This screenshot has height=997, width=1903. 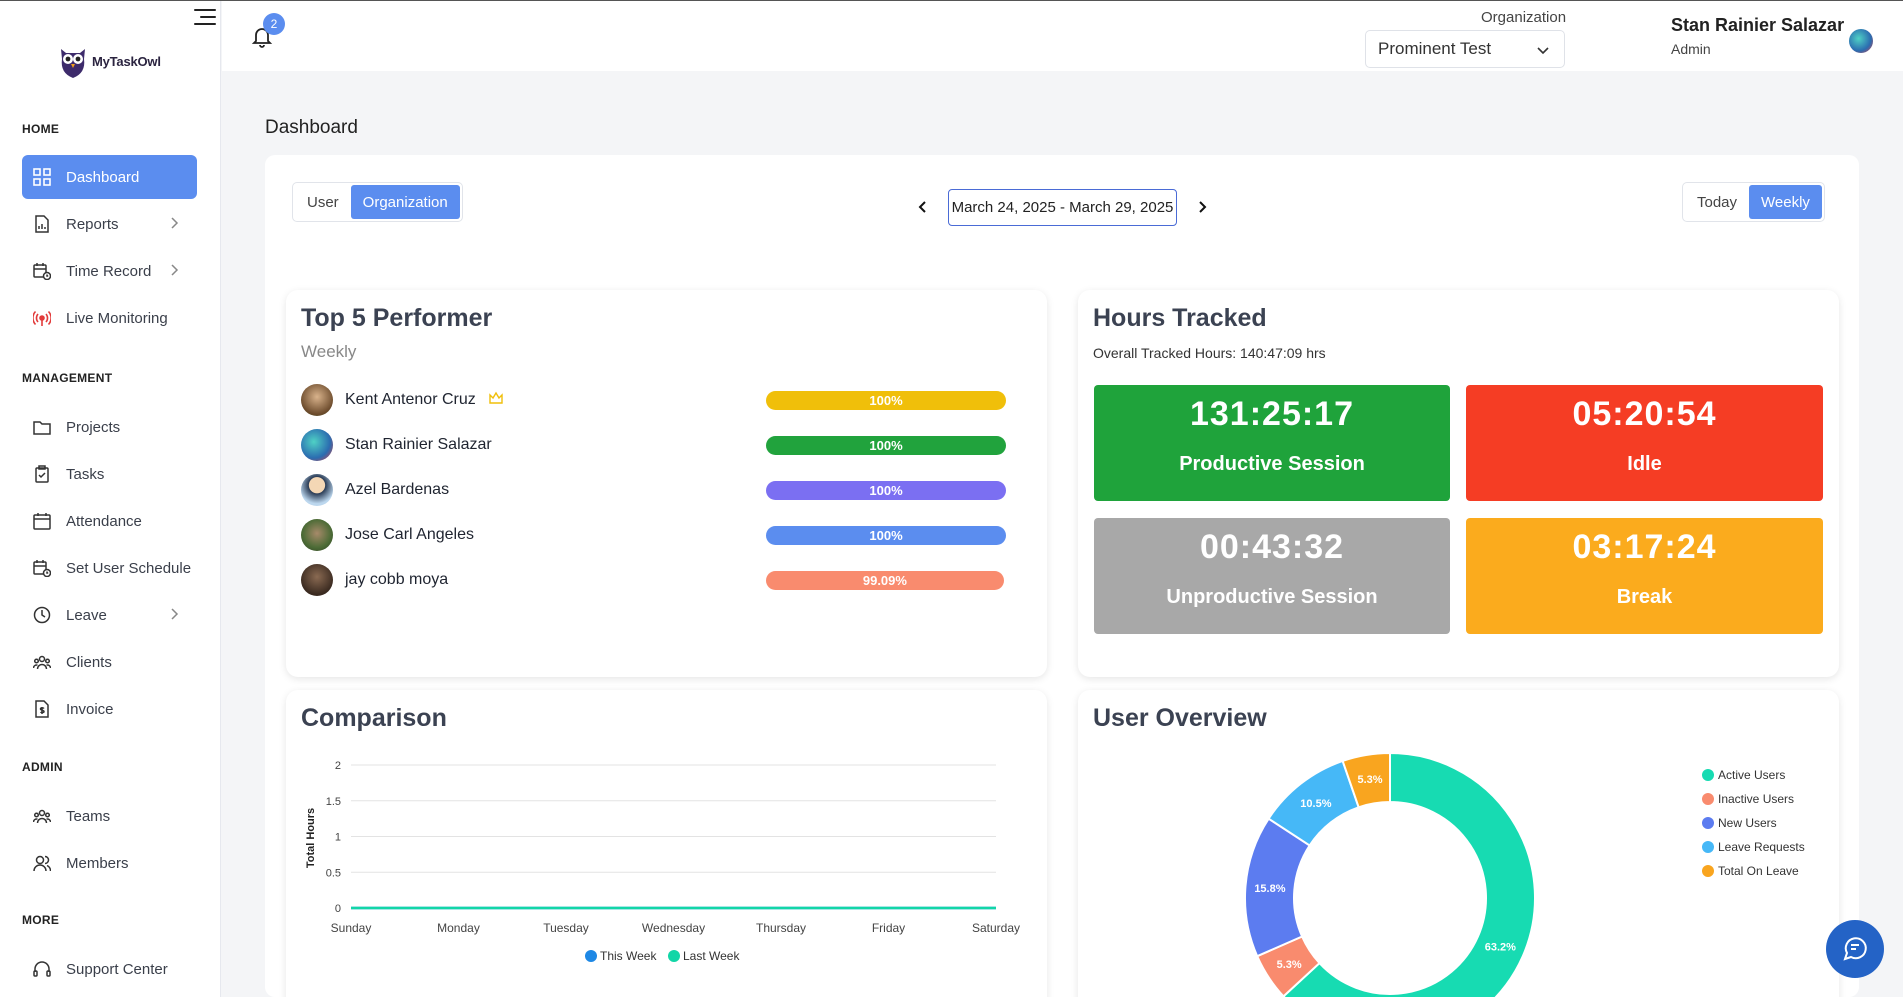 What do you see at coordinates (338, 909) in the screenshot?
I see `y-tick-label: 0` at bounding box center [338, 909].